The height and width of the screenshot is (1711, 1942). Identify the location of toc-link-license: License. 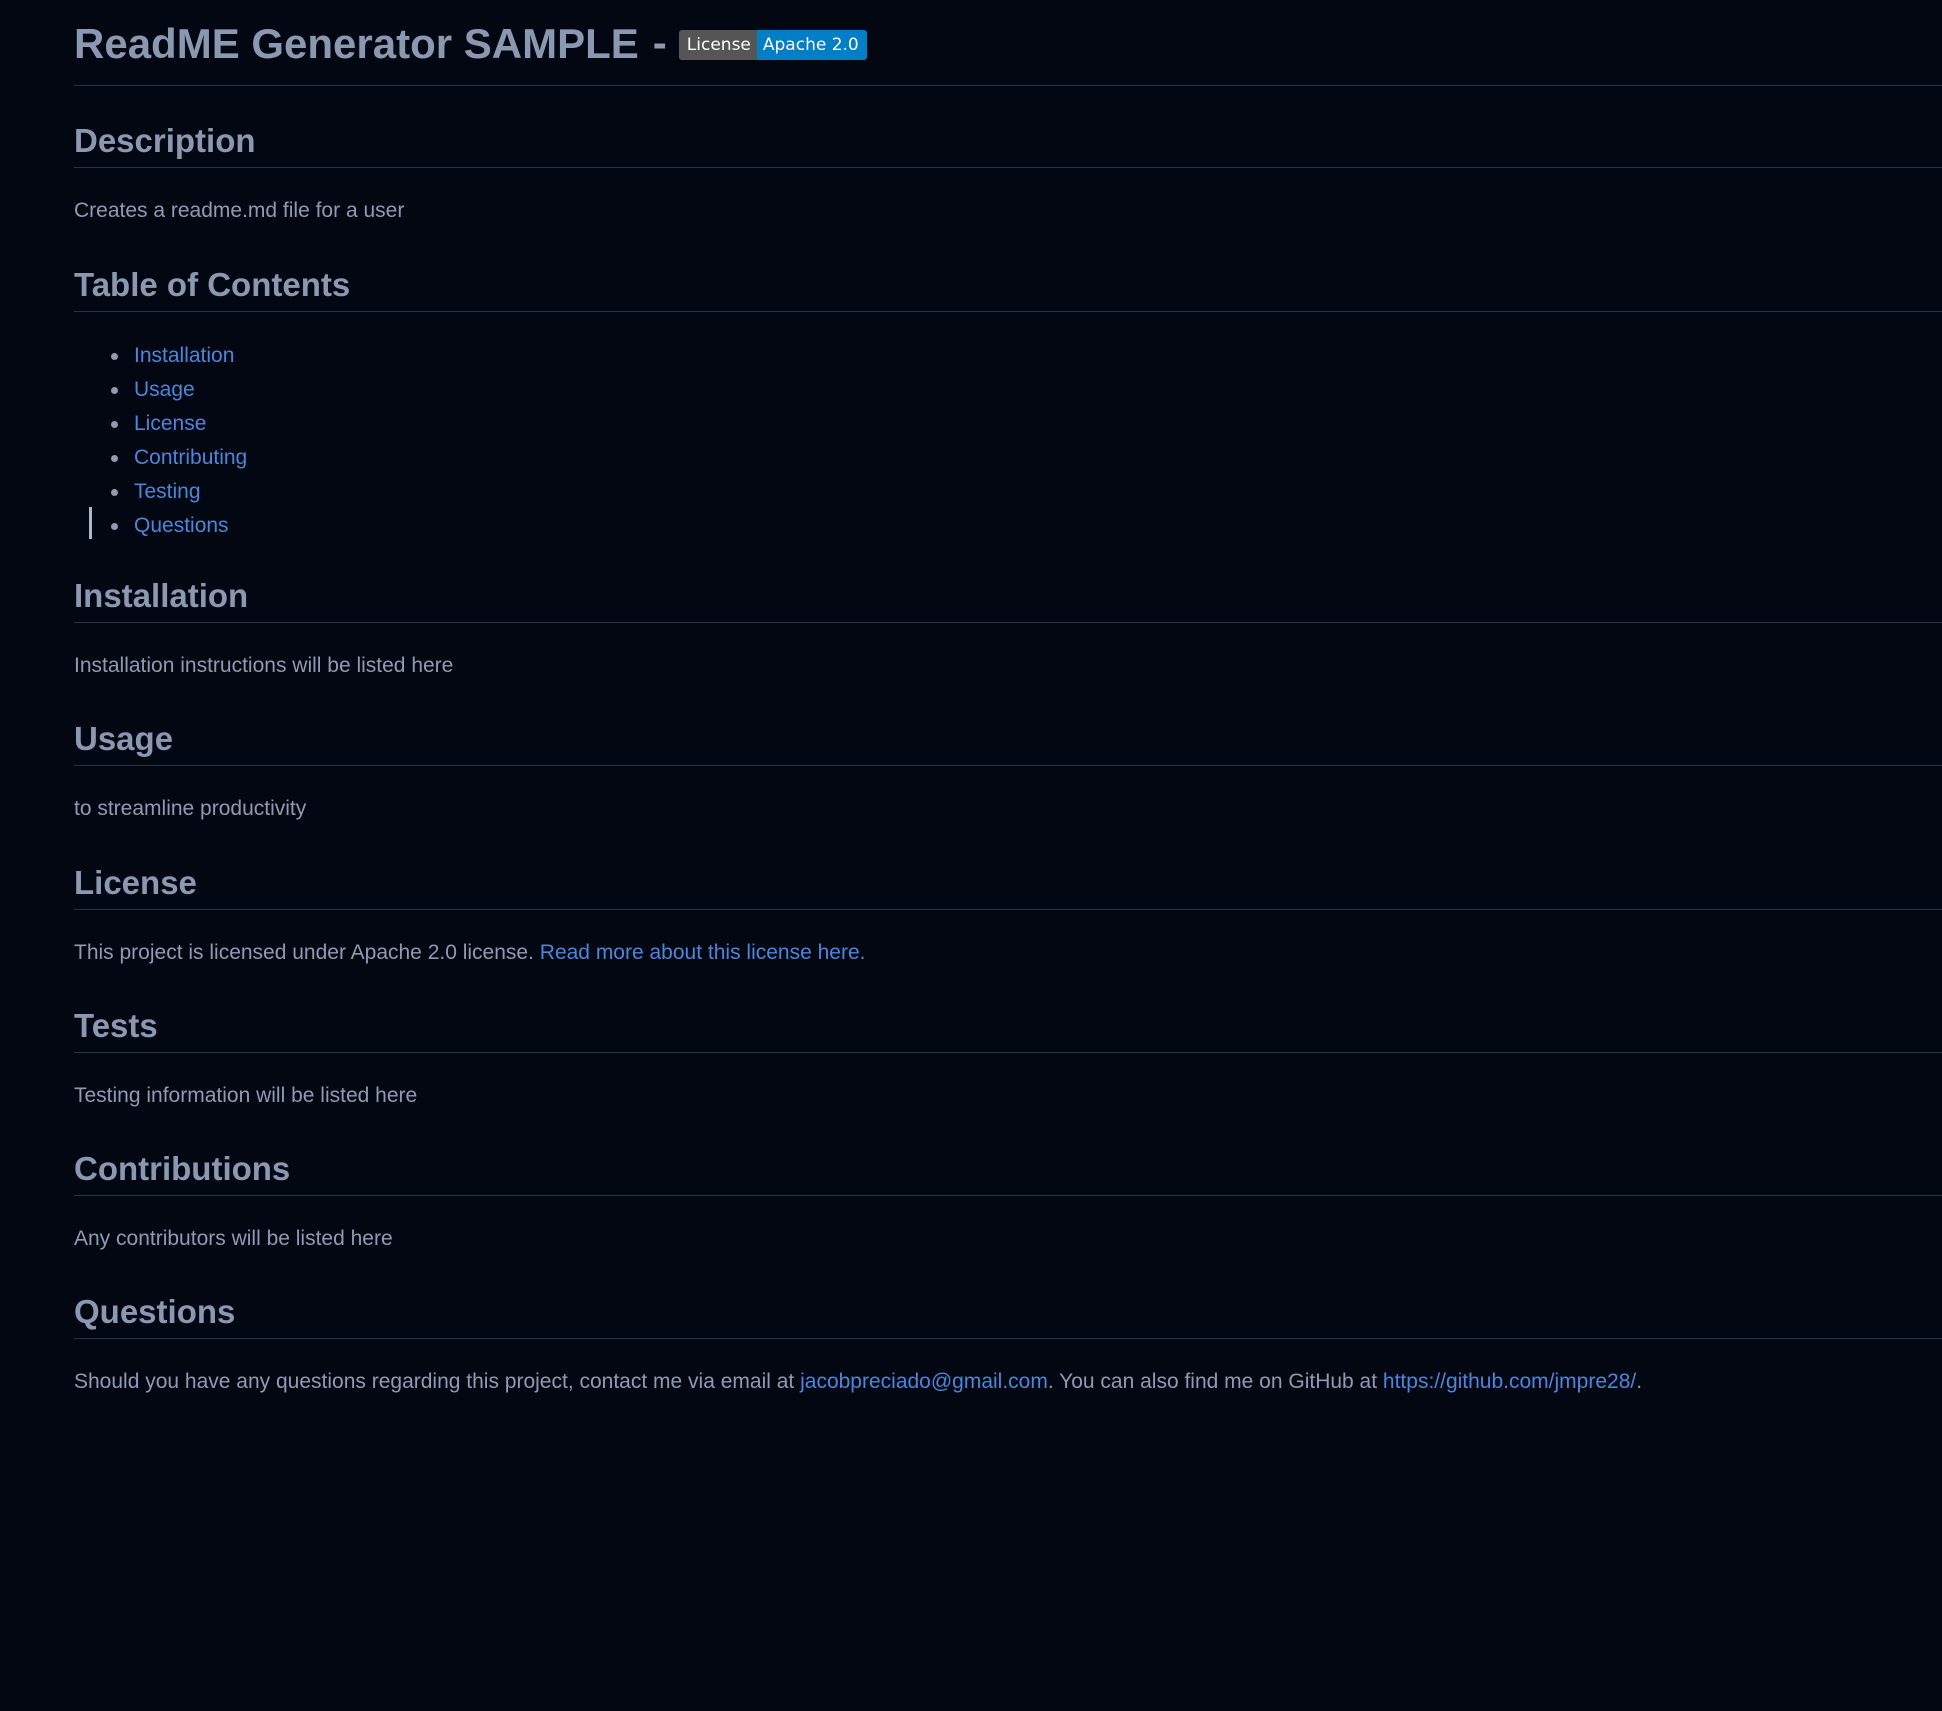
(170, 423).